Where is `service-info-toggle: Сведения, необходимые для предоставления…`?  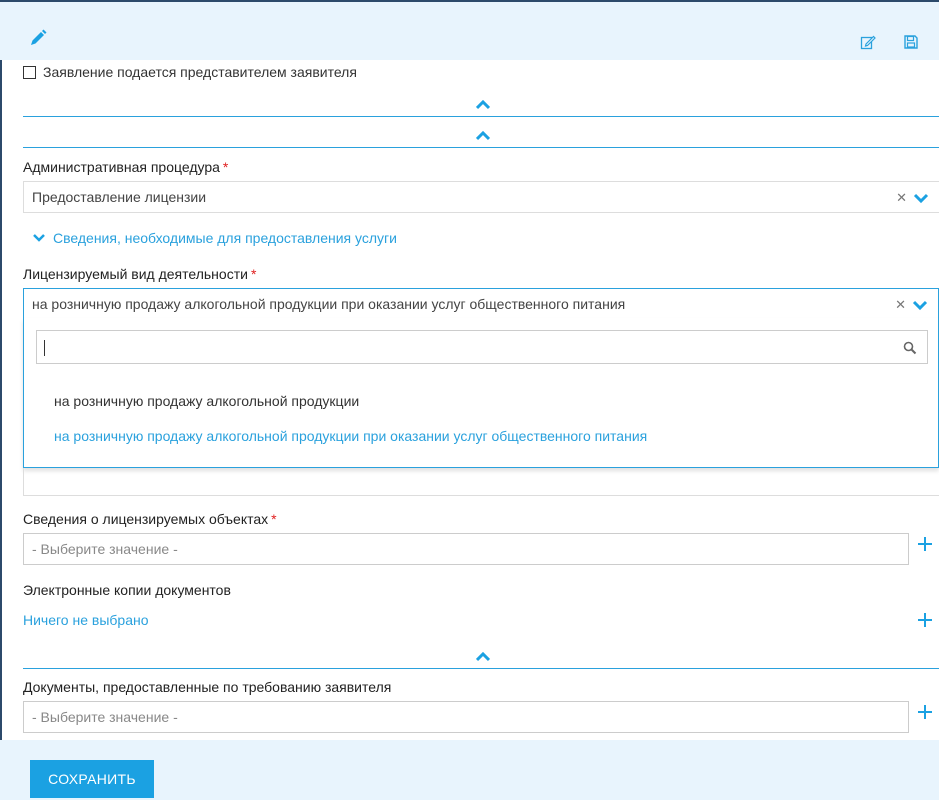
service-info-toggle: Сведения, необходимые для предоставления… is located at coordinates (215, 238).